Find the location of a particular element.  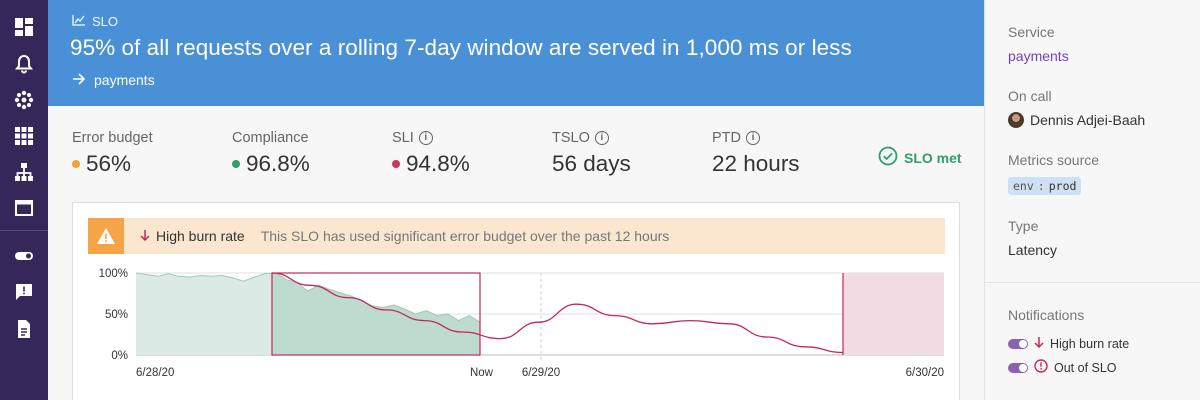

stat-label: TSLO is located at coordinates (571, 138).